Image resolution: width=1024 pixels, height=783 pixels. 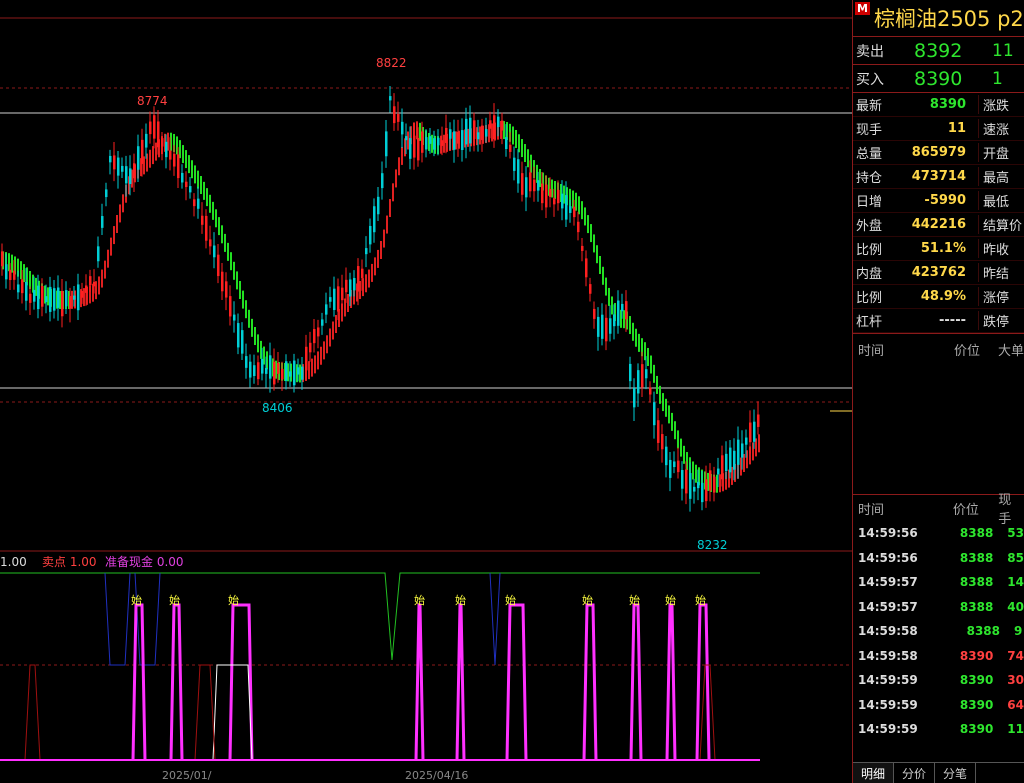 What do you see at coordinates (869, 130) in the screenshot?
I see `quote-key: 现手` at bounding box center [869, 130].